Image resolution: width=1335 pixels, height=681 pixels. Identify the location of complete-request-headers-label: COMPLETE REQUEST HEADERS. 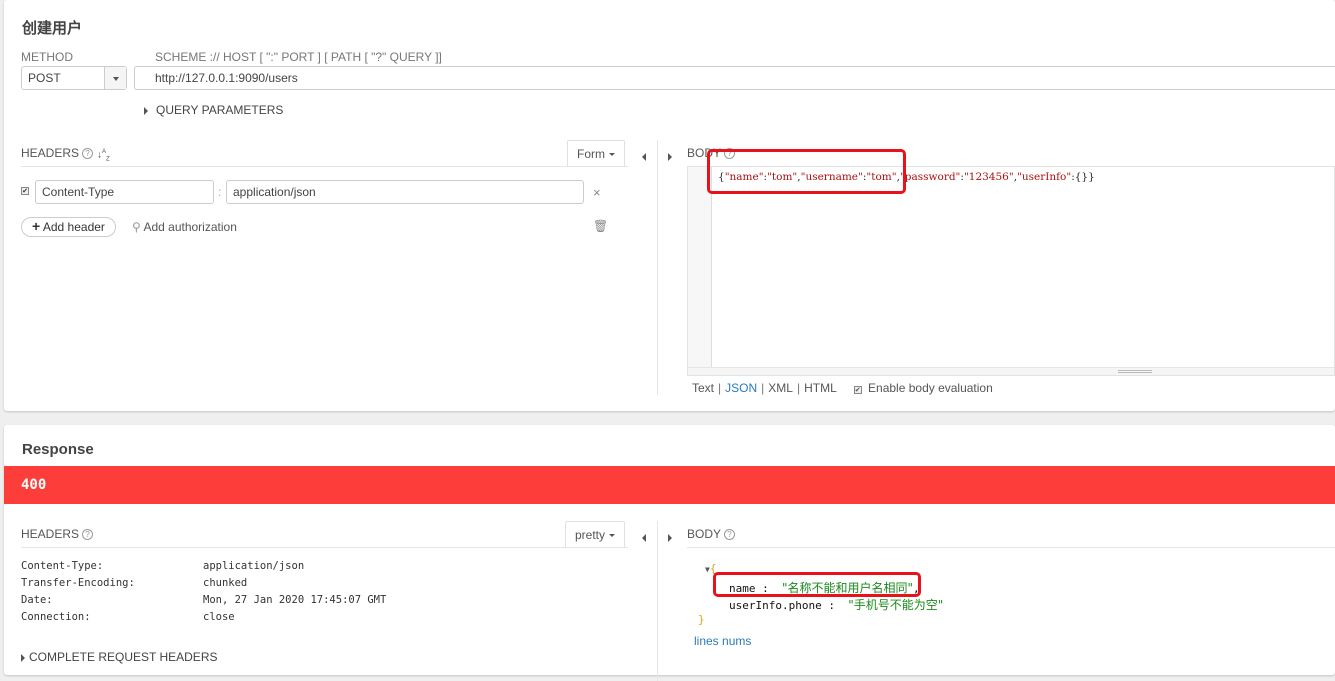
(123, 657).